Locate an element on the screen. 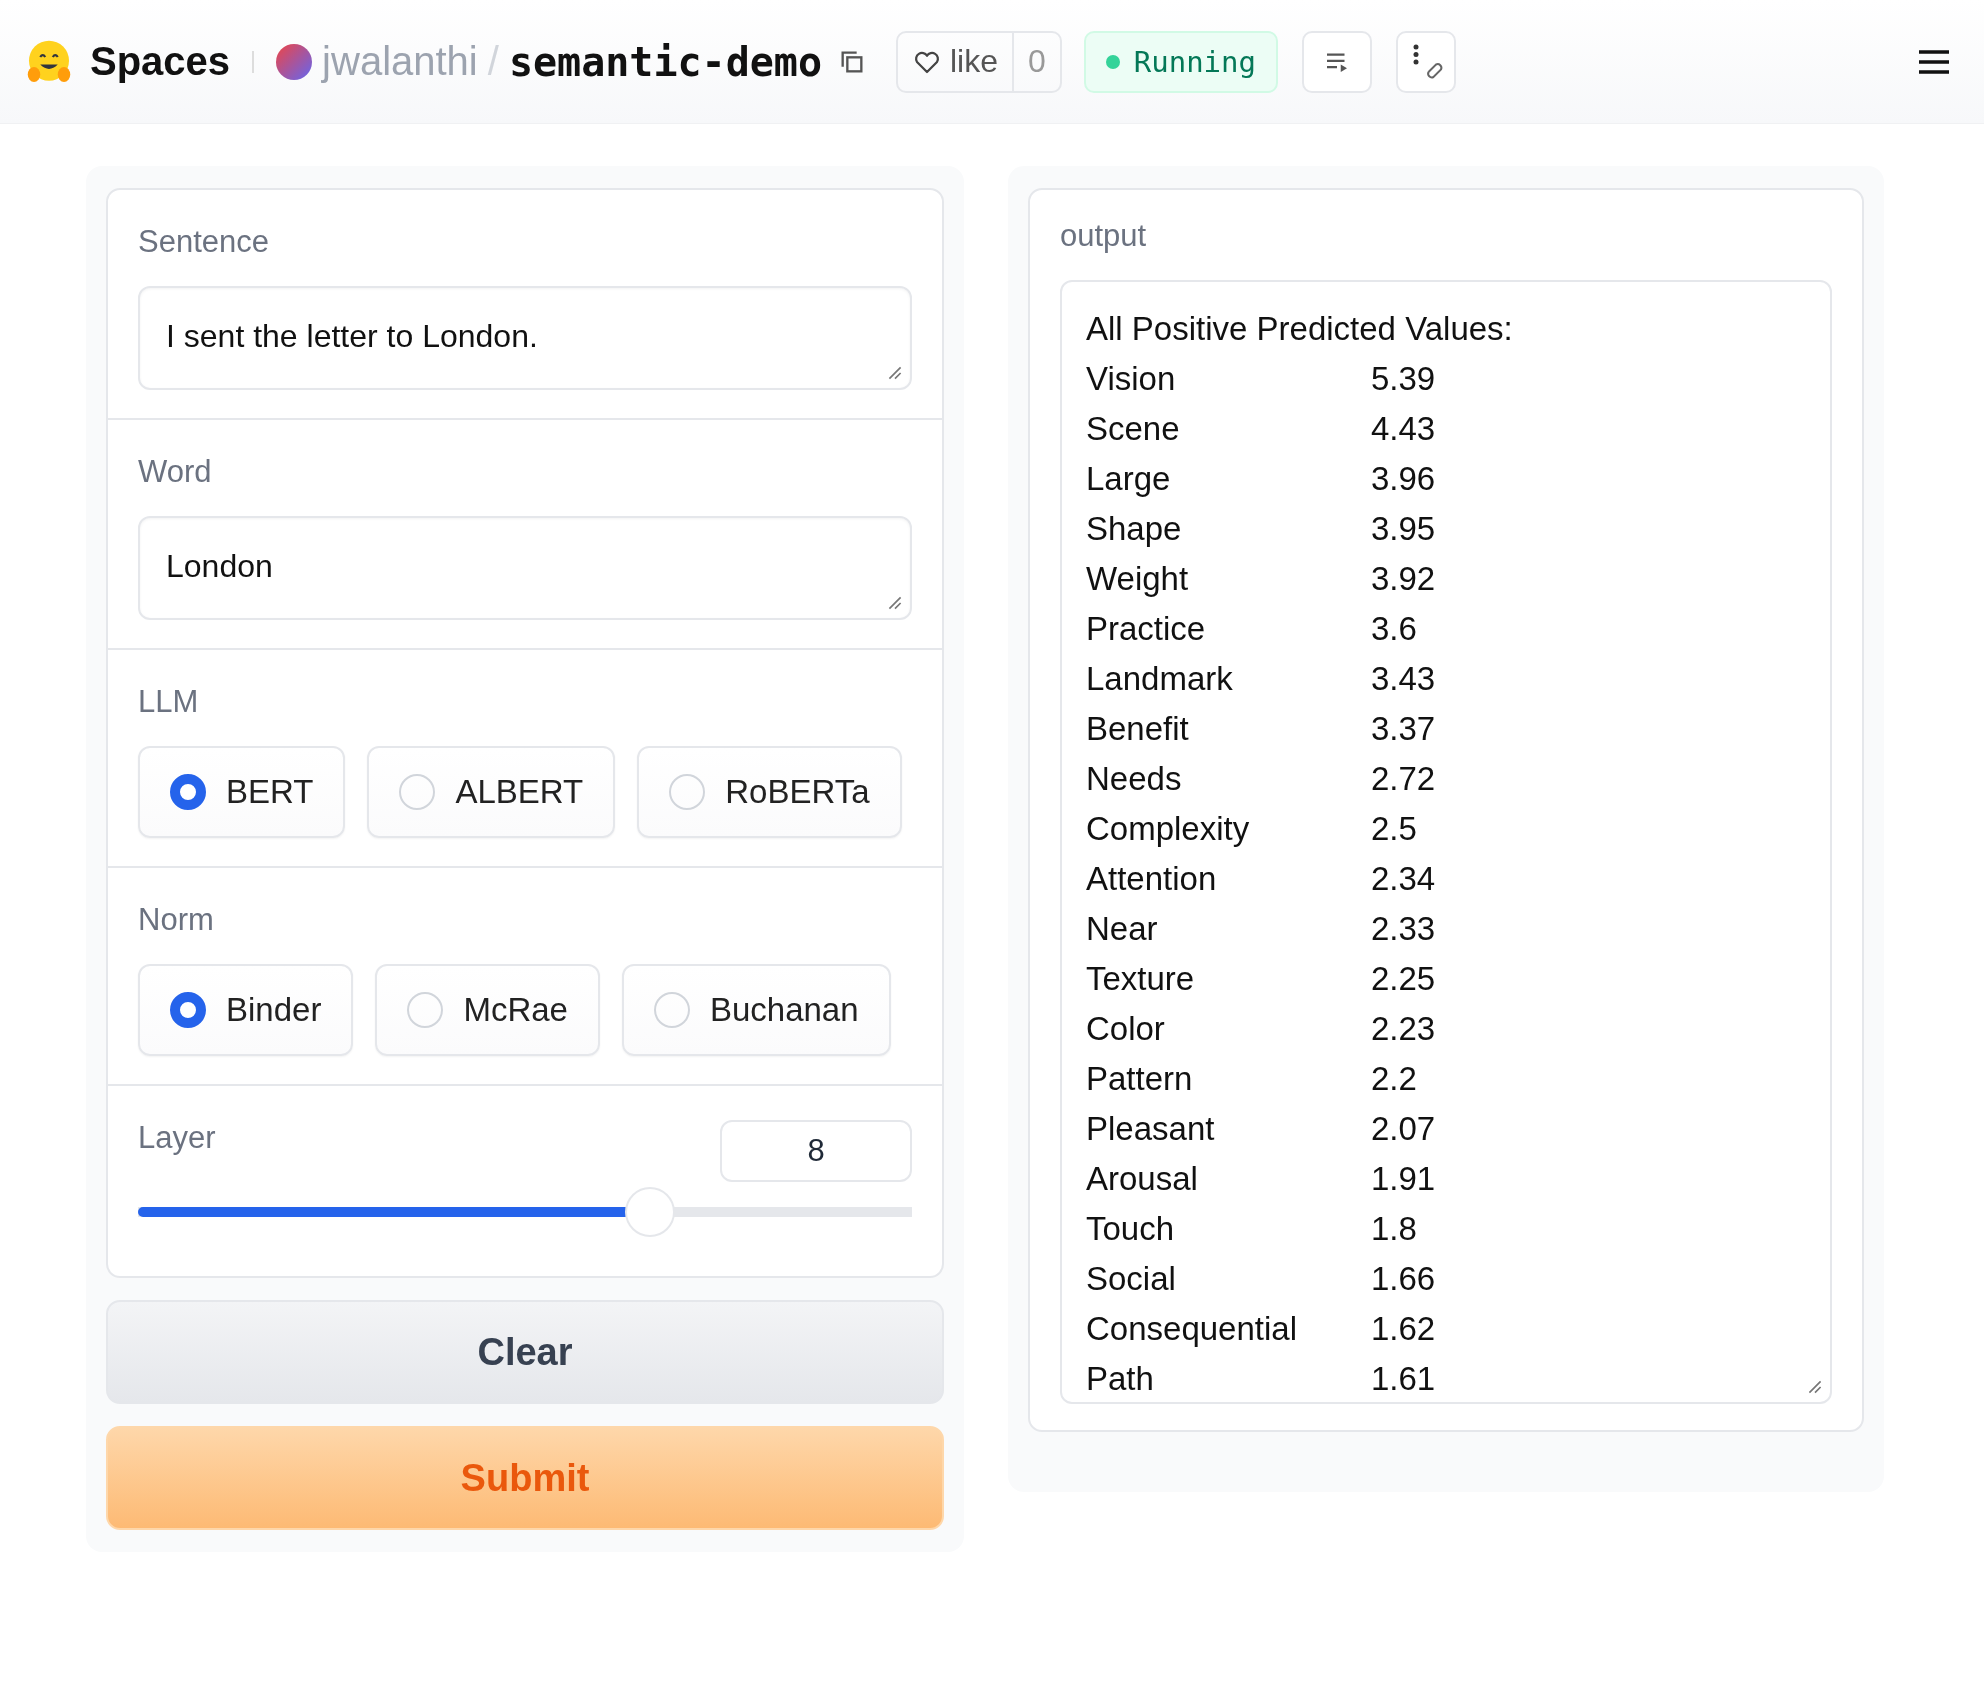 The image size is (1984, 1705). feature-name: Practice is located at coordinates (1146, 629).